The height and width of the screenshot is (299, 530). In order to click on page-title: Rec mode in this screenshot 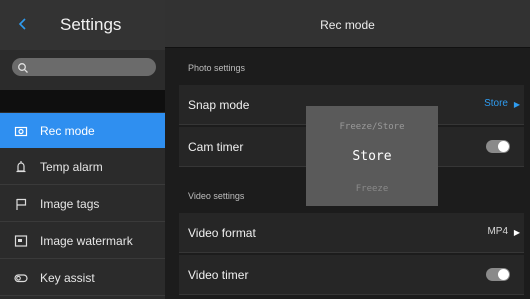, I will do `click(347, 25)`.